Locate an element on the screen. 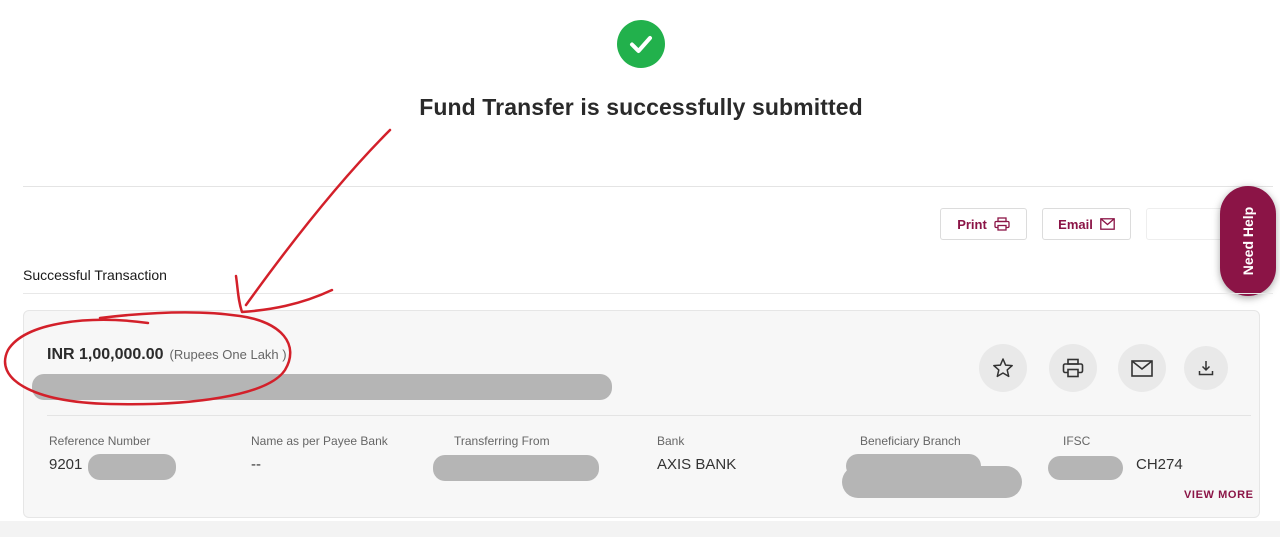  field-value: -- is located at coordinates (256, 464).